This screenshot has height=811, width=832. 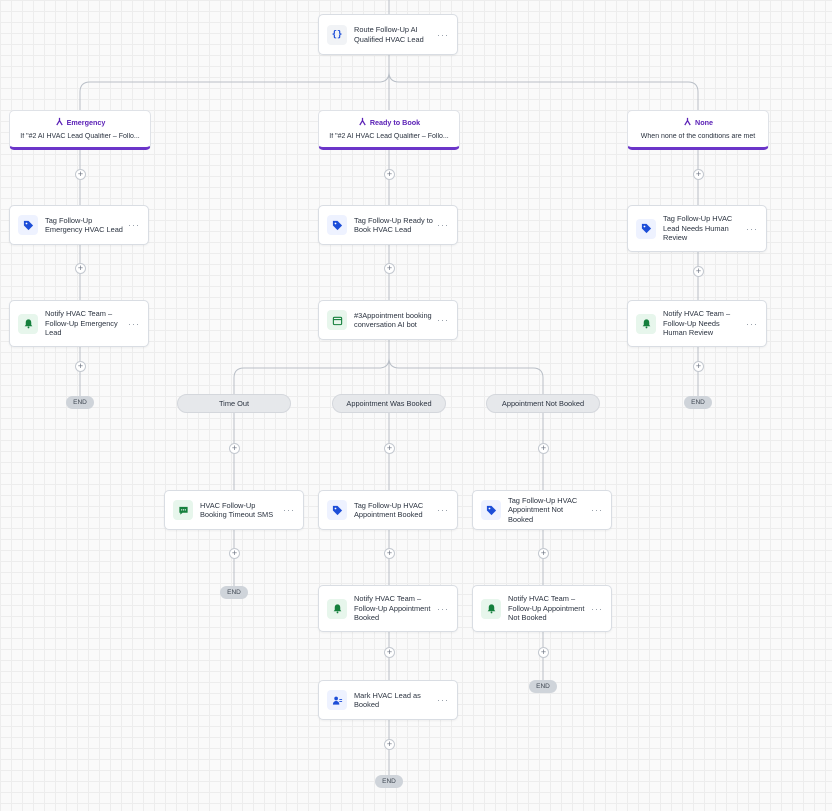 I want to click on mark-booked-node: Mark HVAC Lead as Booked ···, so click(x=388, y=700).